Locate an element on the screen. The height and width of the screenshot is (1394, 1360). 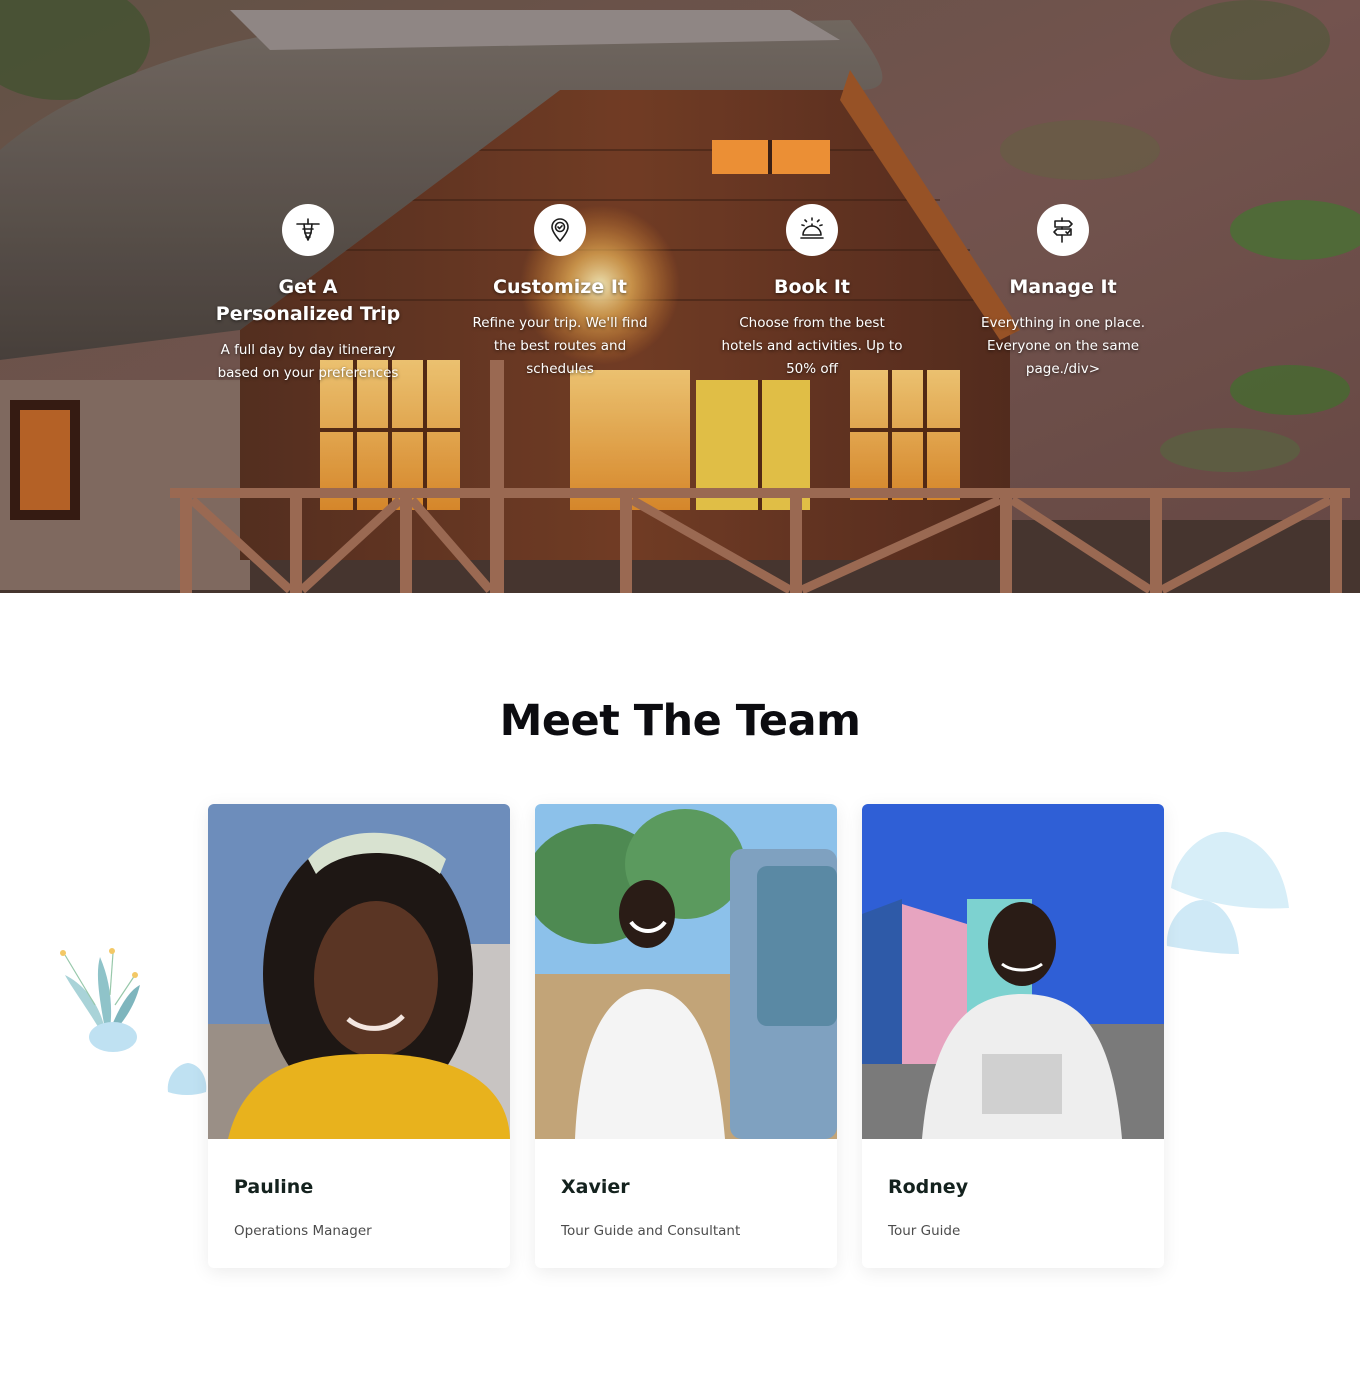
team-member-role: Operations Manager is located at coordinates (303, 1231).